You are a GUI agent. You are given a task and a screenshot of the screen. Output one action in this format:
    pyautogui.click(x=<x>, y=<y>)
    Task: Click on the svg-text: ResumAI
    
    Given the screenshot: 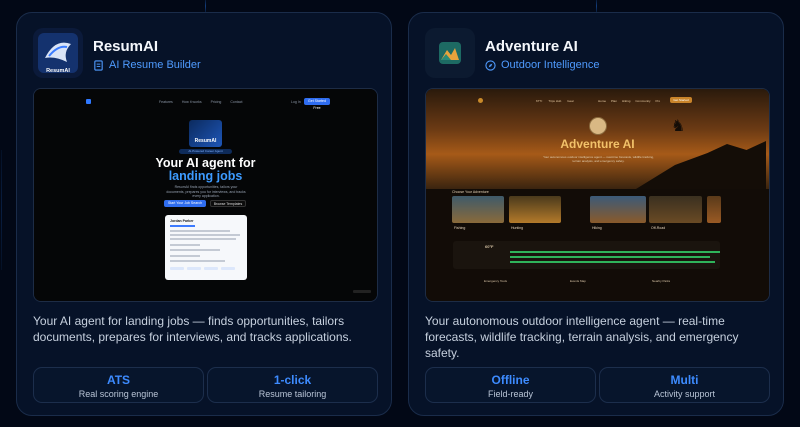 What is the action you would take?
    pyautogui.click(x=58, y=71)
    